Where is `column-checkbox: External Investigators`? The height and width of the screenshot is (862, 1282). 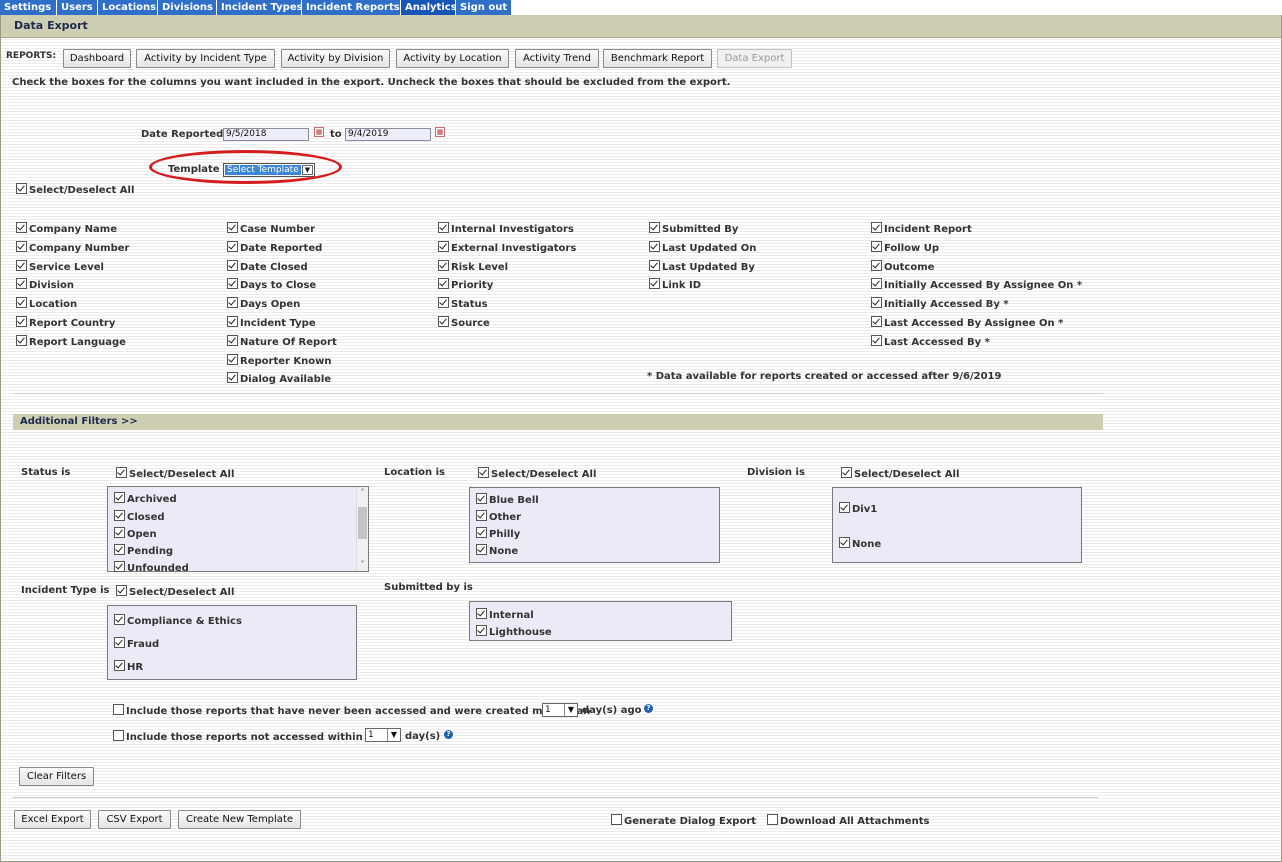 column-checkbox: External Investigators is located at coordinates (507, 247).